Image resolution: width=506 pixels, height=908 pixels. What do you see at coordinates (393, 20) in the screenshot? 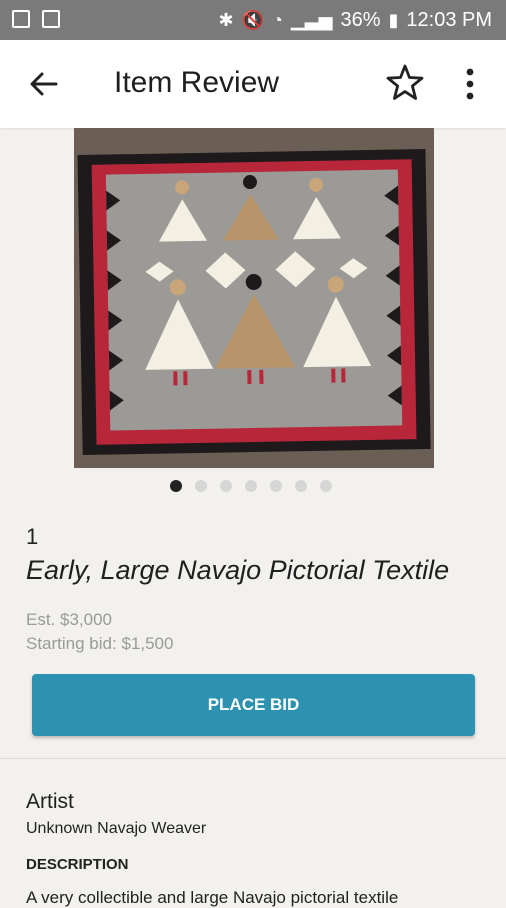
I see `battery-icon: ▮` at bounding box center [393, 20].